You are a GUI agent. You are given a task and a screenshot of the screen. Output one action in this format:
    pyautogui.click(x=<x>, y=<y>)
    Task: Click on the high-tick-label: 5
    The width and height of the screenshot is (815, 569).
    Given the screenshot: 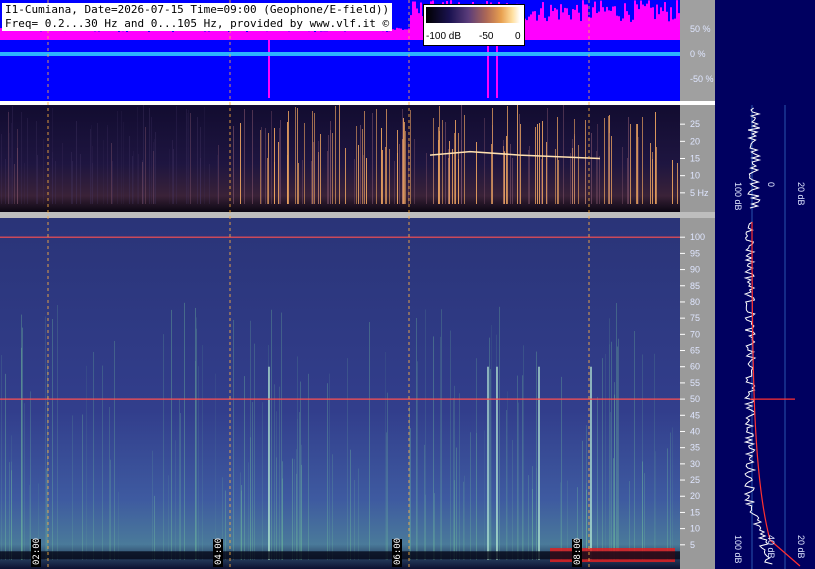 What is the action you would take?
    pyautogui.click(x=692, y=545)
    